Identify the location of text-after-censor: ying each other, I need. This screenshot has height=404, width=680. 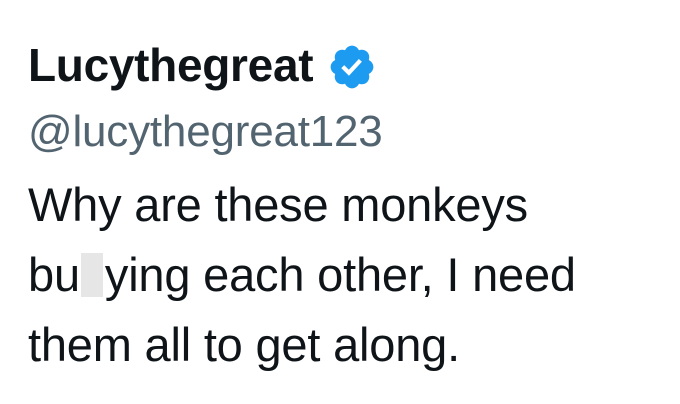
(340, 274).